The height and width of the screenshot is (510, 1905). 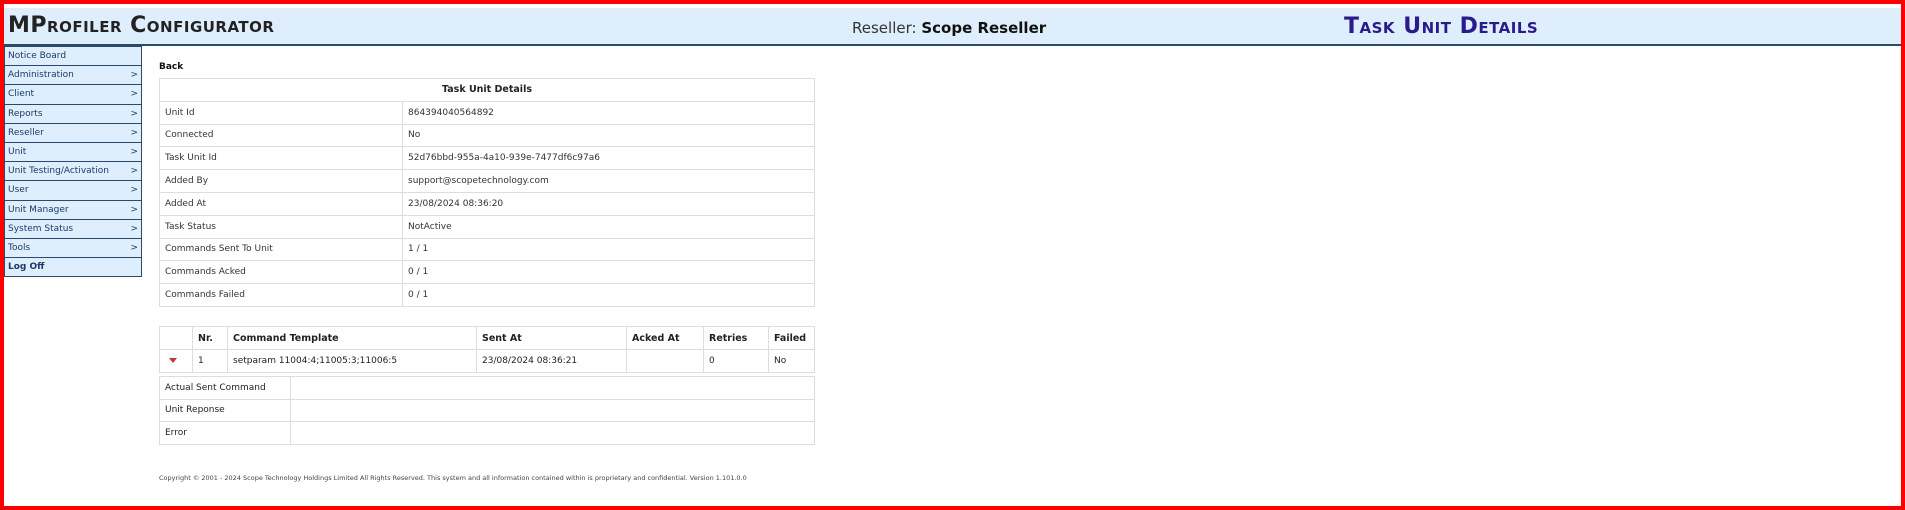 I want to click on sub-label: Error, so click(x=225, y=433).